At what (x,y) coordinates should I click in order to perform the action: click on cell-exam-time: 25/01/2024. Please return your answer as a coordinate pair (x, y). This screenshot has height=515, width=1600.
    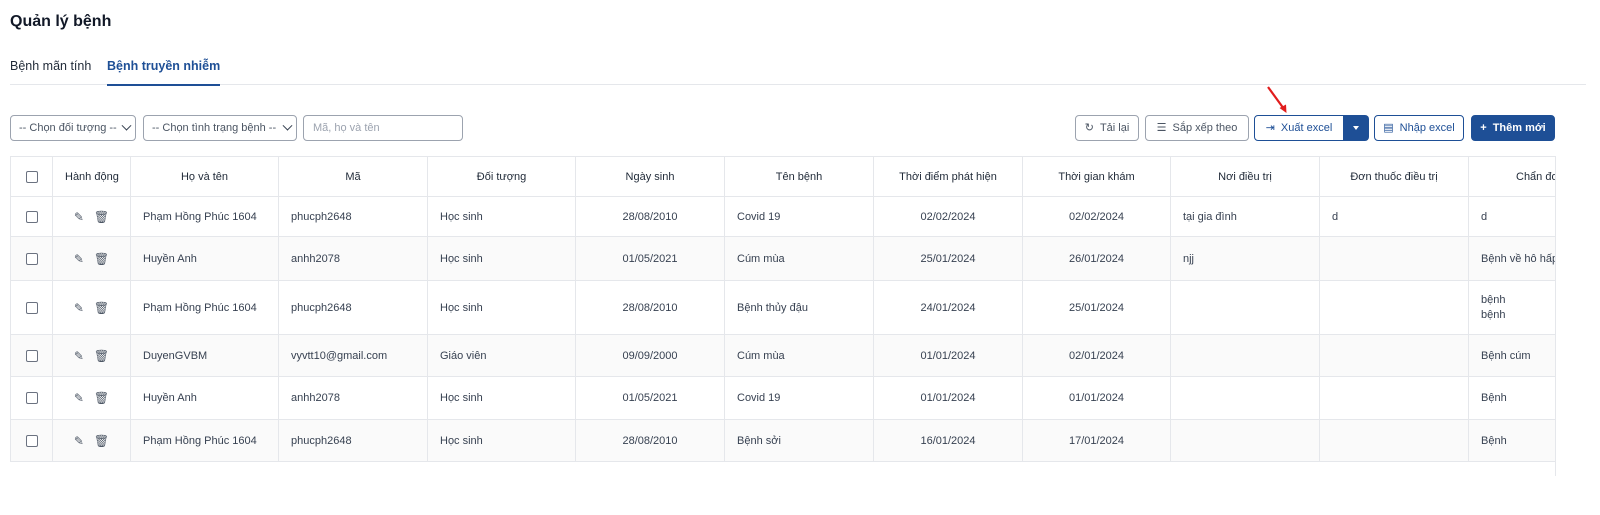
    Looking at the image, I should click on (1096, 307).